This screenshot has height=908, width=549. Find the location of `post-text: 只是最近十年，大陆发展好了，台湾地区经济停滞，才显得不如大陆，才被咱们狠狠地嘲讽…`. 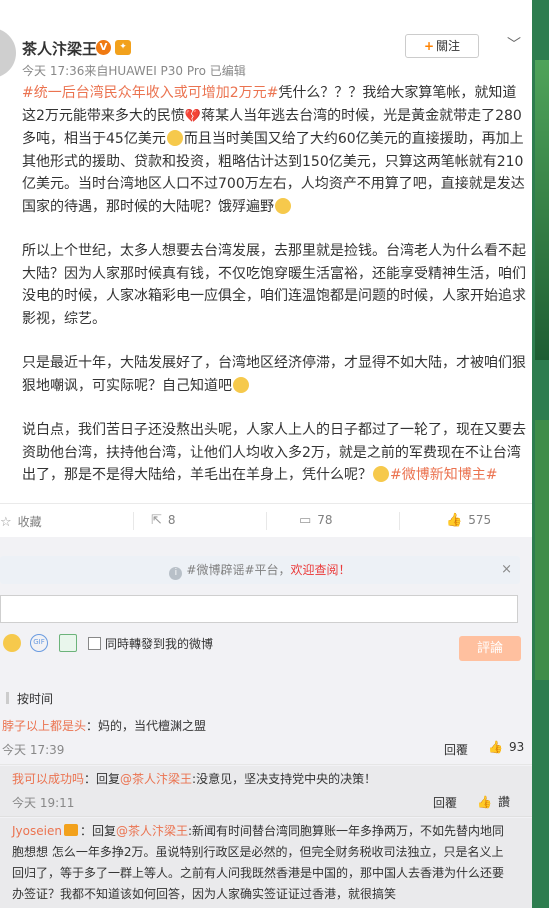

post-text: 只是最近十年，大陆发展好了，台湾地区经济停滞，才显得不如大陆，才被咱们狠狠地嘲讽… is located at coordinates (274, 374).